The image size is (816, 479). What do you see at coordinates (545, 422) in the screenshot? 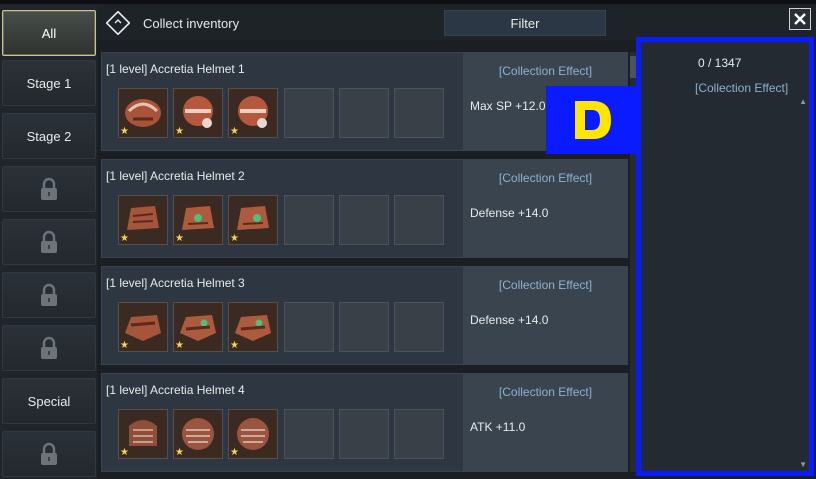
I see `collection-effect-panel: [Collection Effect] ATK +11.0` at bounding box center [545, 422].